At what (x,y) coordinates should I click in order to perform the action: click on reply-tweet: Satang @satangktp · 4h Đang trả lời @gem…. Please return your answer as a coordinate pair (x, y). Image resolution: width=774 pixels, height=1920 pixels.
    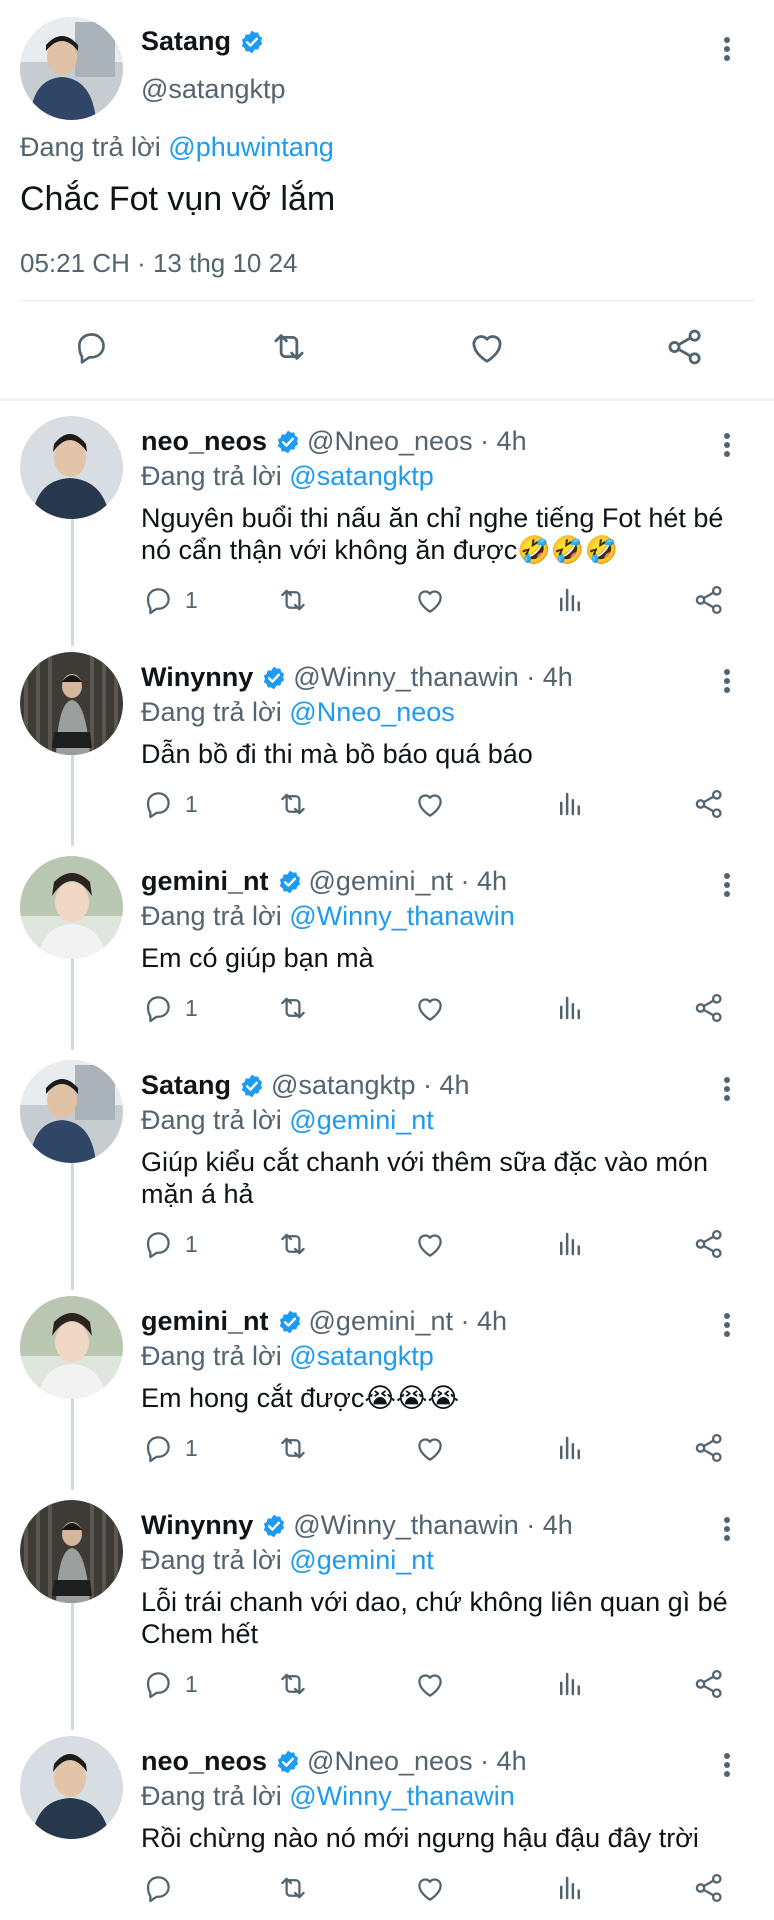
    Looking at the image, I should click on (387, 1174).